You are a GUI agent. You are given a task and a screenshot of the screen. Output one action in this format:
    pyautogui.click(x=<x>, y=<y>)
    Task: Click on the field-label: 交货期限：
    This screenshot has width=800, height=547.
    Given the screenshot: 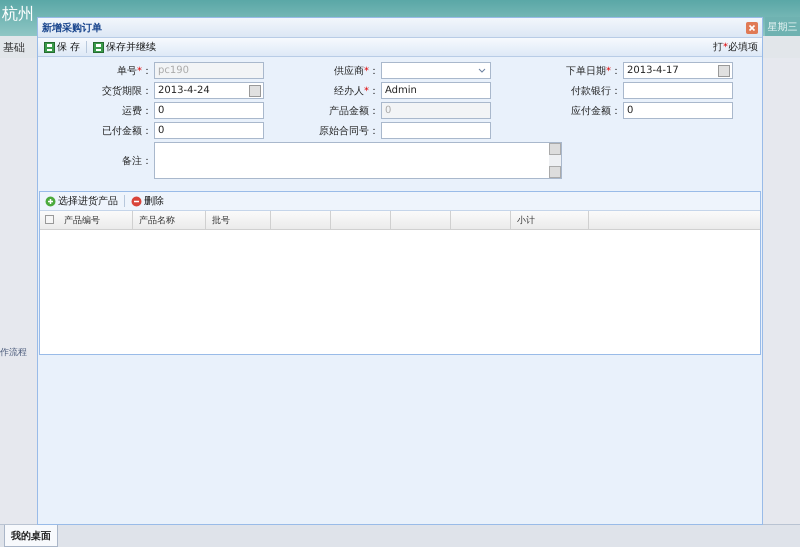 What is the action you would take?
    pyautogui.click(x=127, y=91)
    